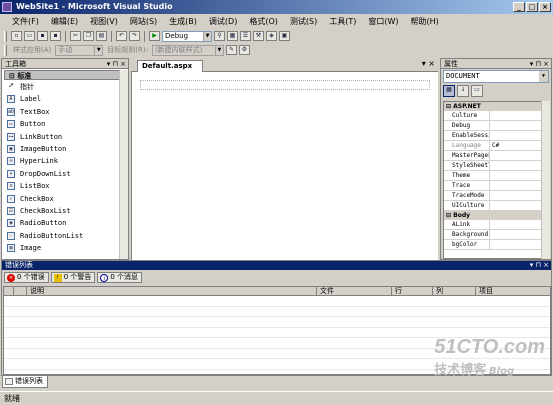  What do you see at coordinates (134, 36) in the screenshot?
I see `redo-icon: ↷` at bounding box center [134, 36].